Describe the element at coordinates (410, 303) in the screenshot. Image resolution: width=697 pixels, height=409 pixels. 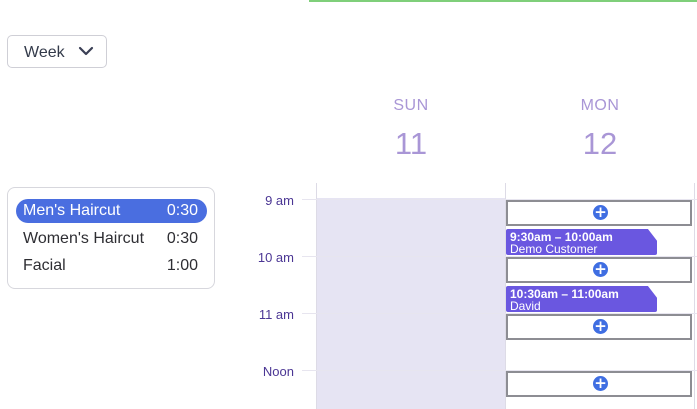
I see `sunday-unavailable-column` at that location.